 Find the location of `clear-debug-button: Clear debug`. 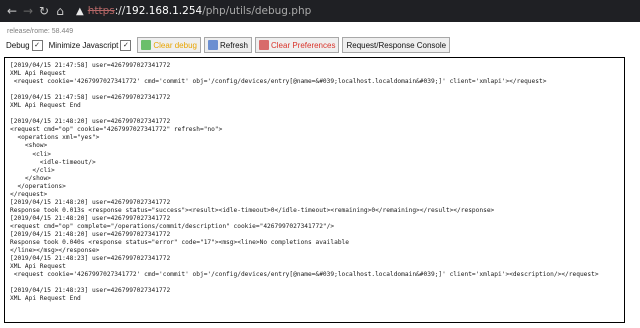

clear-debug-button: Clear debug is located at coordinates (169, 45).